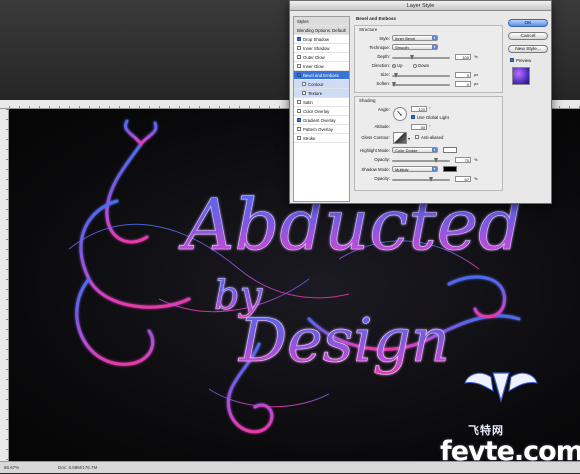 The height and width of the screenshot is (474, 580). I want to click on effect-item: Inner Shadow, so click(321, 48).